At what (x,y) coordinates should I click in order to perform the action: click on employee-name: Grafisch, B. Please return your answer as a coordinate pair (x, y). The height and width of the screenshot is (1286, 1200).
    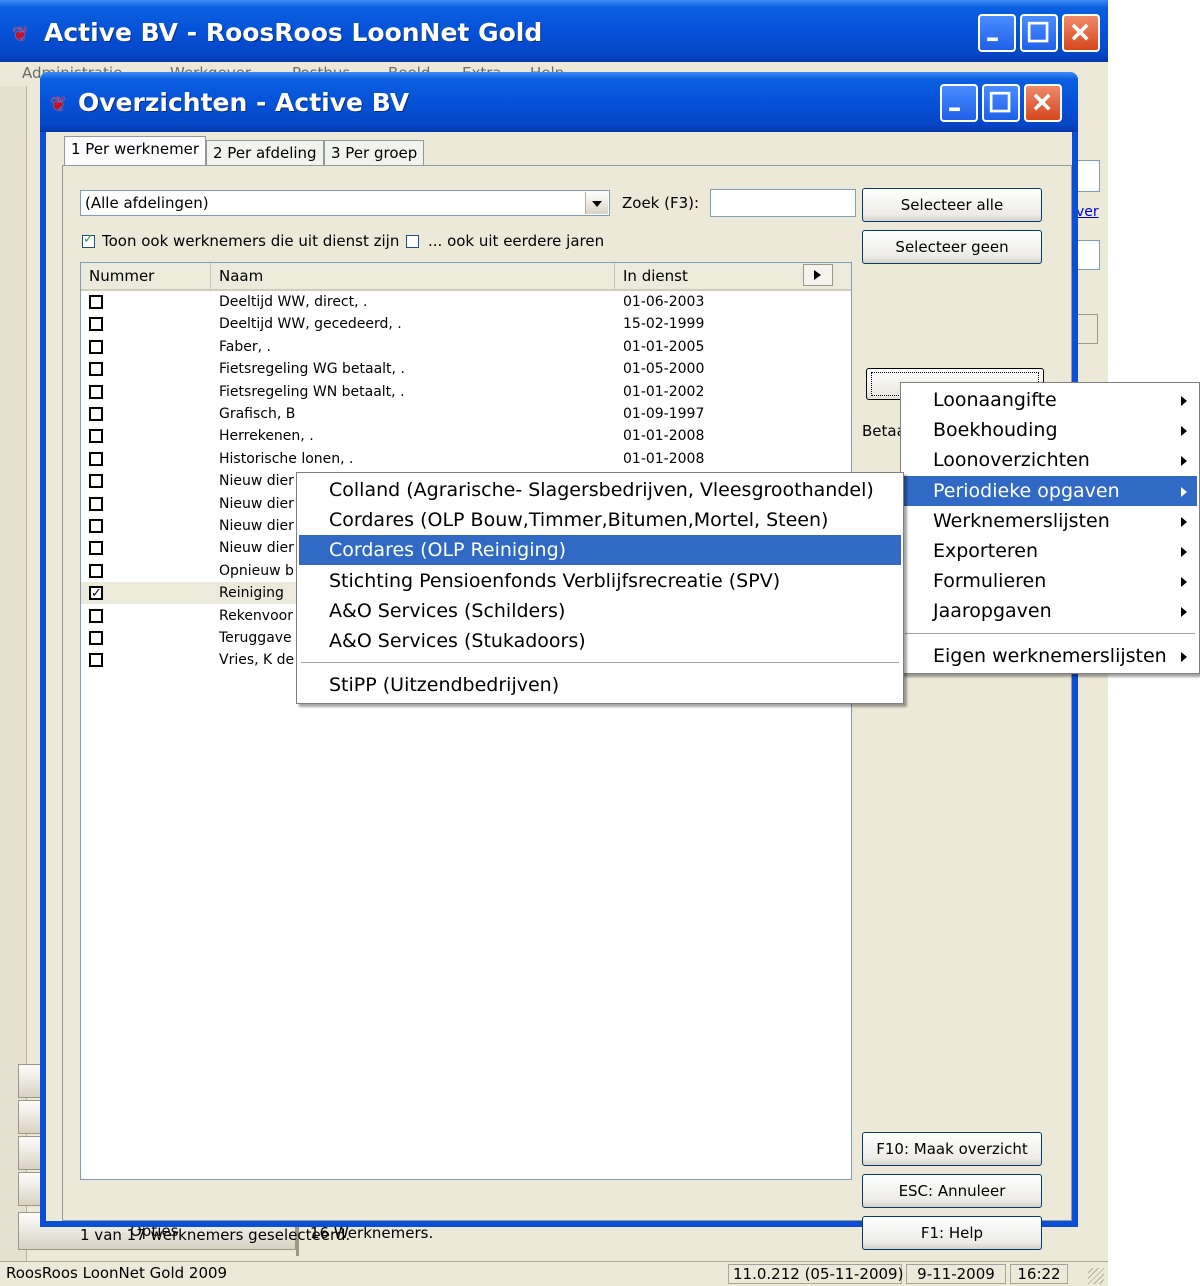
    Looking at the image, I should click on (257, 414).